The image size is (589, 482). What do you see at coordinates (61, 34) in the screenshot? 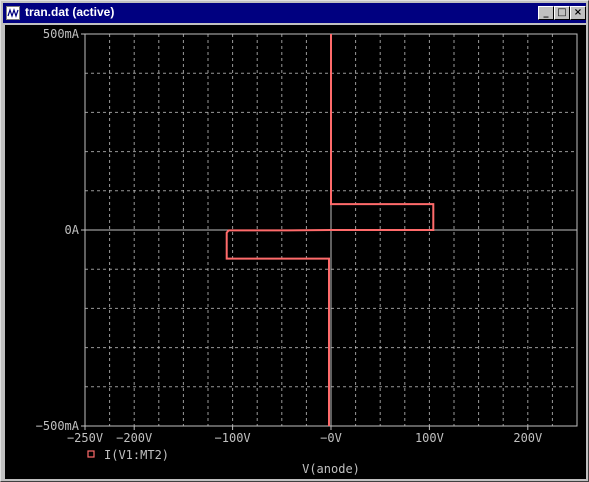
I see `y-tick-label: 500mA` at bounding box center [61, 34].